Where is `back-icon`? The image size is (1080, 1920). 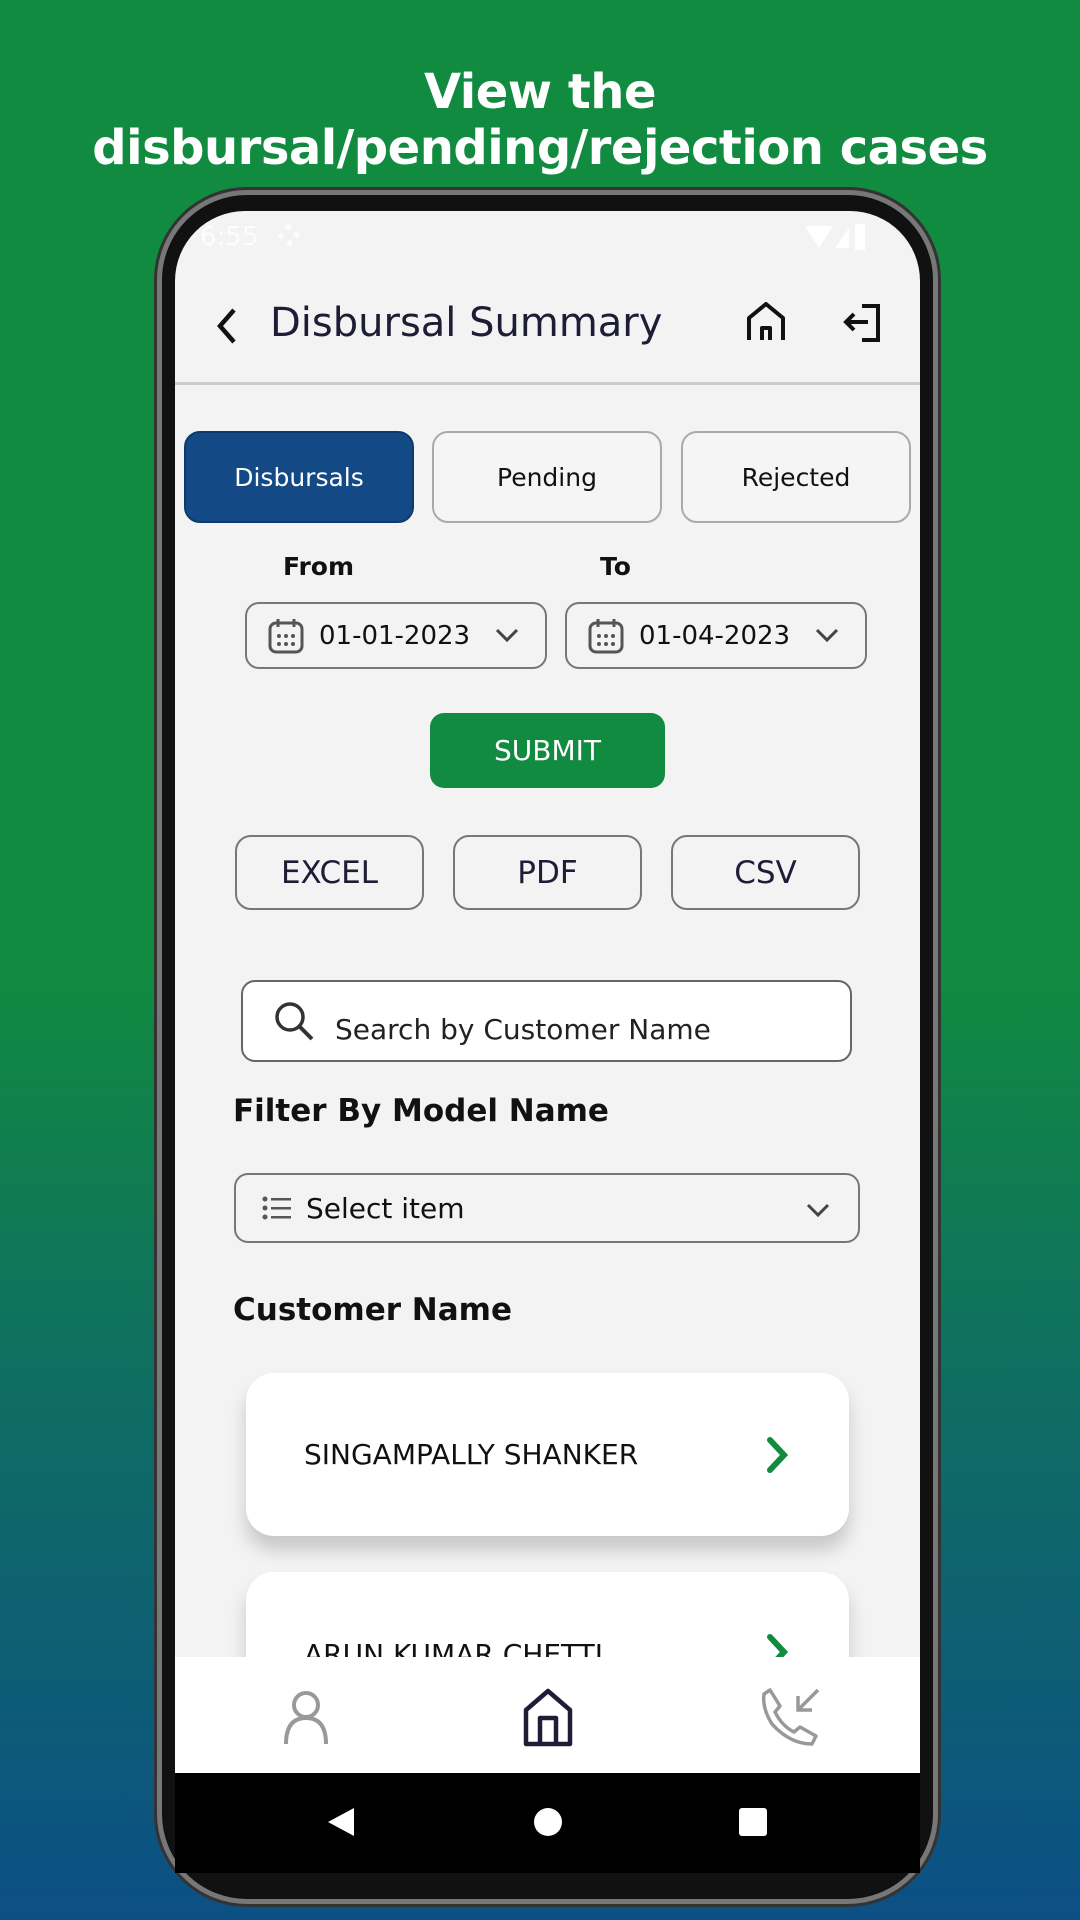 back-icon is located at coordinates (227, 326).